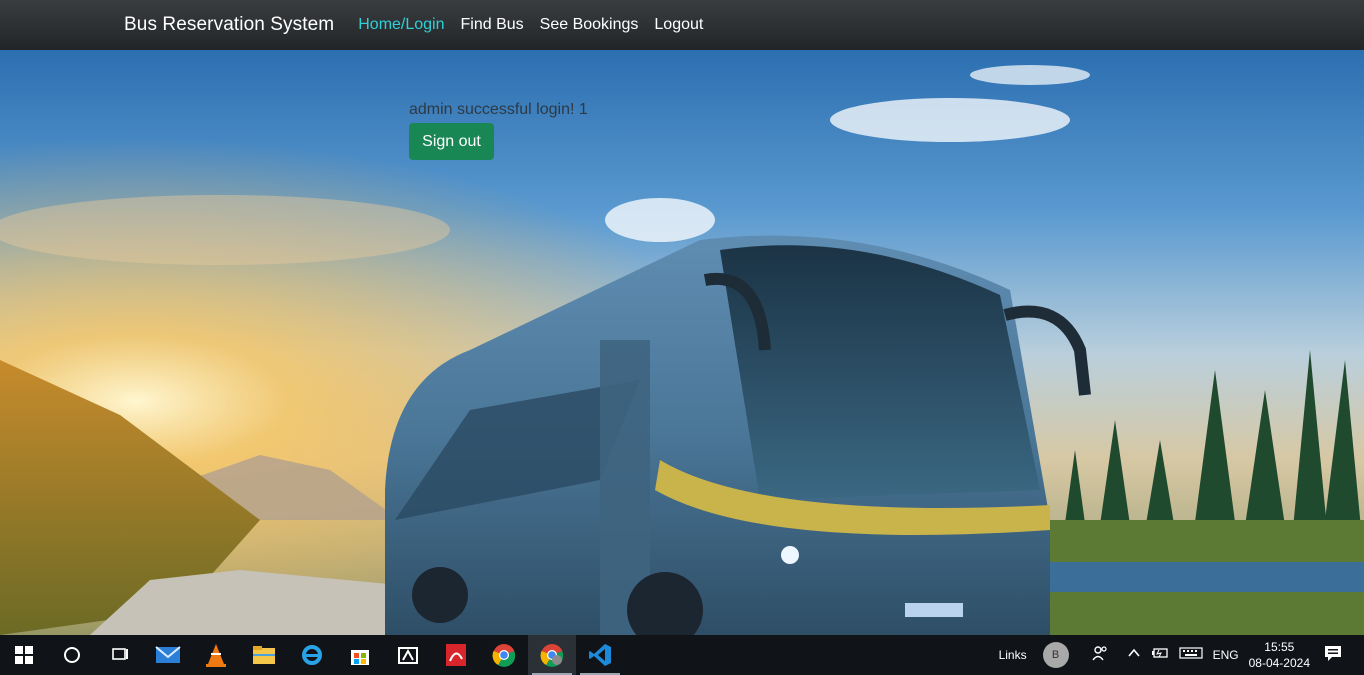 The height and width of the screenshot is (675, 1364). Describe the element at coordinates (1190, 655) in the screenshot. I see `keyboard-icon` at that location.